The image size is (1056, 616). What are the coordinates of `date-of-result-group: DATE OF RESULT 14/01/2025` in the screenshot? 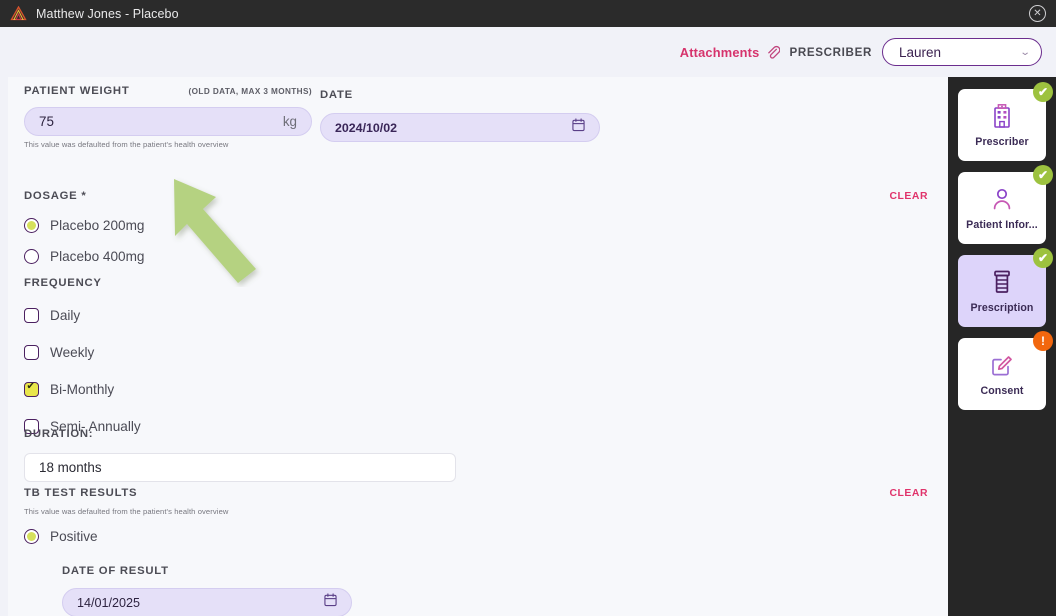 It's located at (211, 588).